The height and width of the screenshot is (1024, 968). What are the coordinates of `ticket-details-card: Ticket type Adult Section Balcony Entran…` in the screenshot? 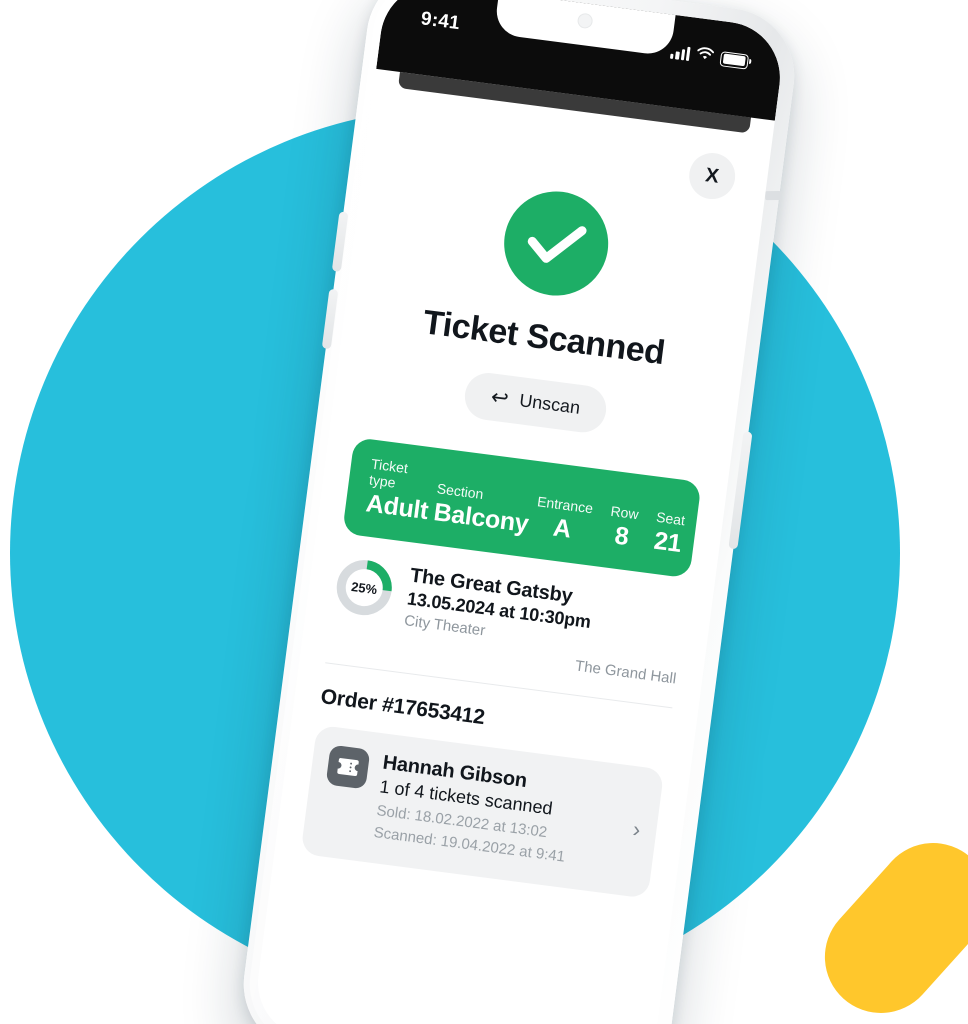 It's located at (522, 508).